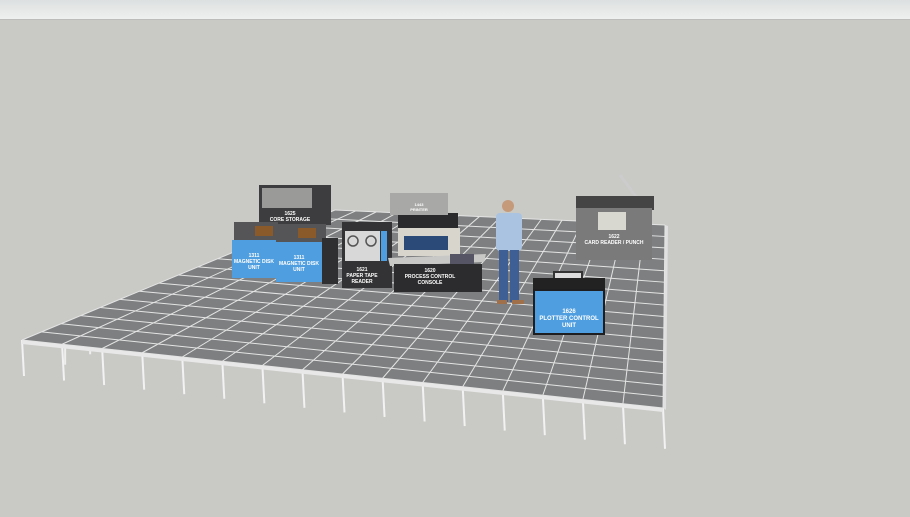 The image size is (910, 517). What do you see at coordinates (455, 10) in the screenshot?
I see `viewer-toolbar` at bounding box center [455, 10].